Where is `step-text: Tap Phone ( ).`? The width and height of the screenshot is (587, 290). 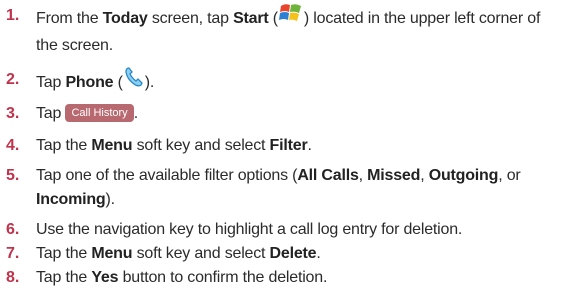 step-text: Tap Phone ( ). is located at coordinates (308, 82).